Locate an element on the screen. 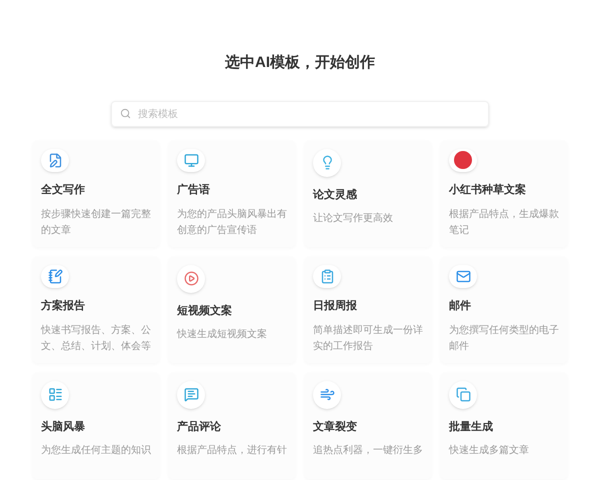 The height and width of the screenshot is (480, 600). template-name: 短视频文案 is located at coordinates (205, 310).